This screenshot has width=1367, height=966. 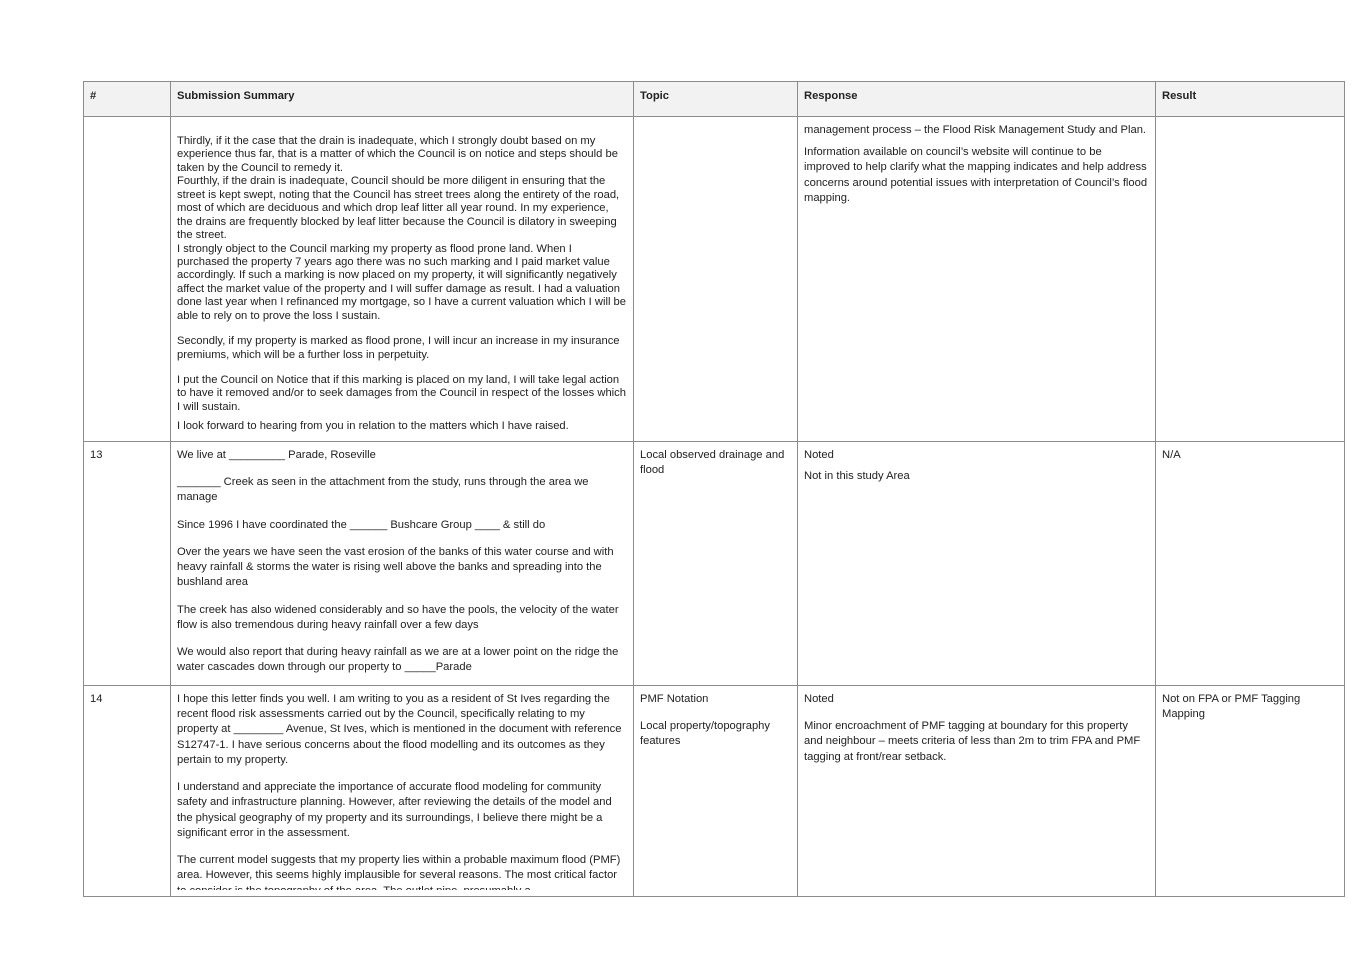 What do you see at coordinates (127, 279) in the screenshot?
I see `row-number` at bounding box center [127, 279].